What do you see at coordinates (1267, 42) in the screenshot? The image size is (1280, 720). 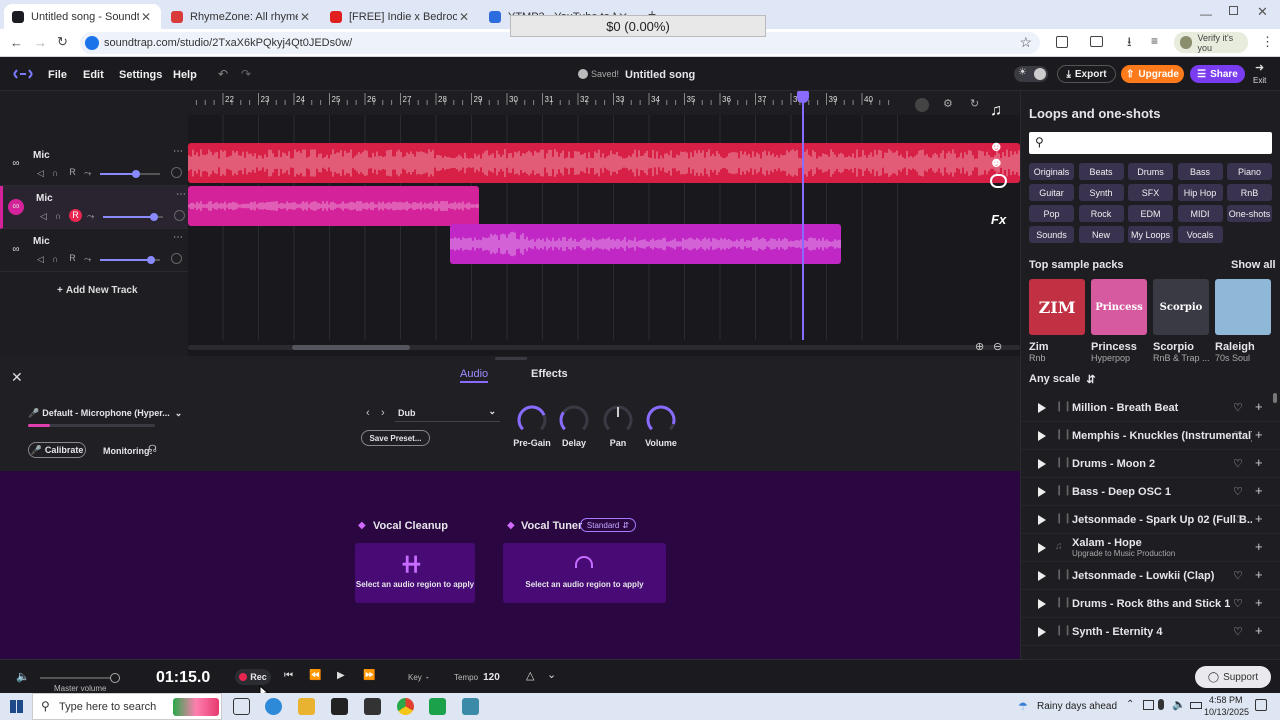 I see `browser-menu-icon: ⋮` at bounding box center [1267, 42].